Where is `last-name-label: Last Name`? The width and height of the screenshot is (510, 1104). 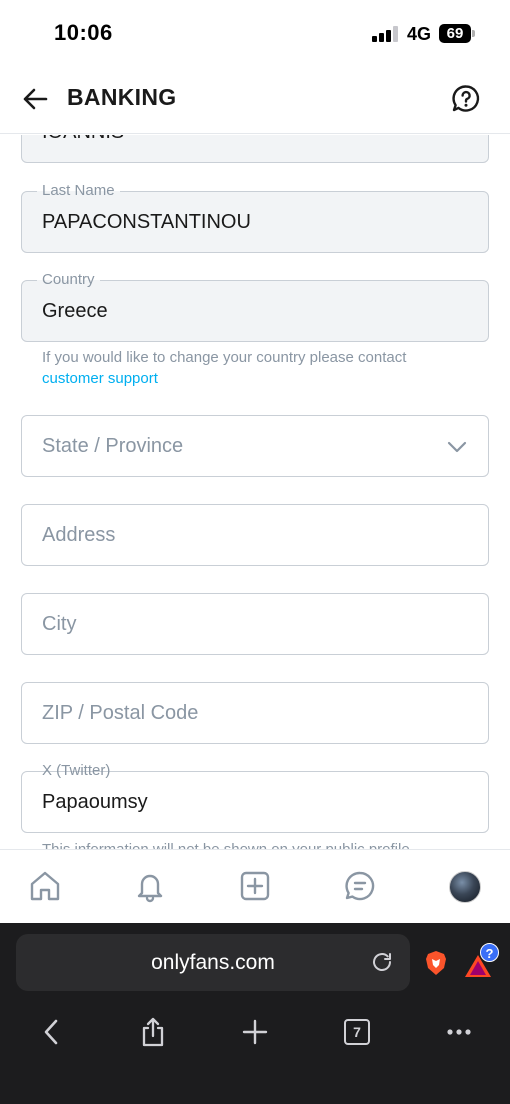
last-name-label: Last Name is located at coordinates (78, 191).